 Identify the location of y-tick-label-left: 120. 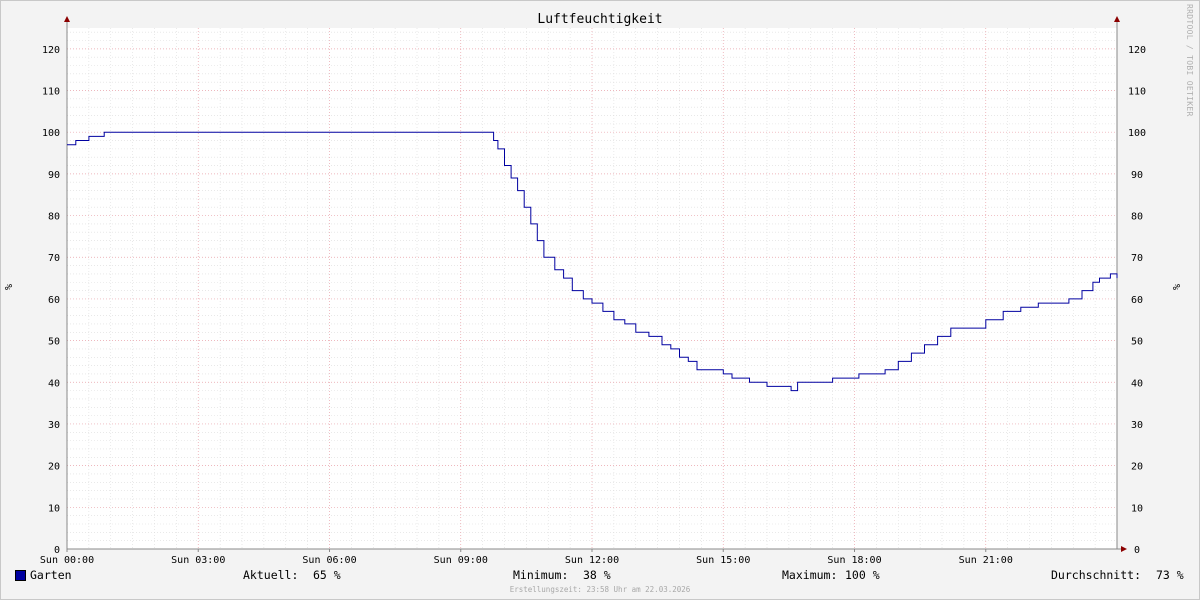
(51, 50).